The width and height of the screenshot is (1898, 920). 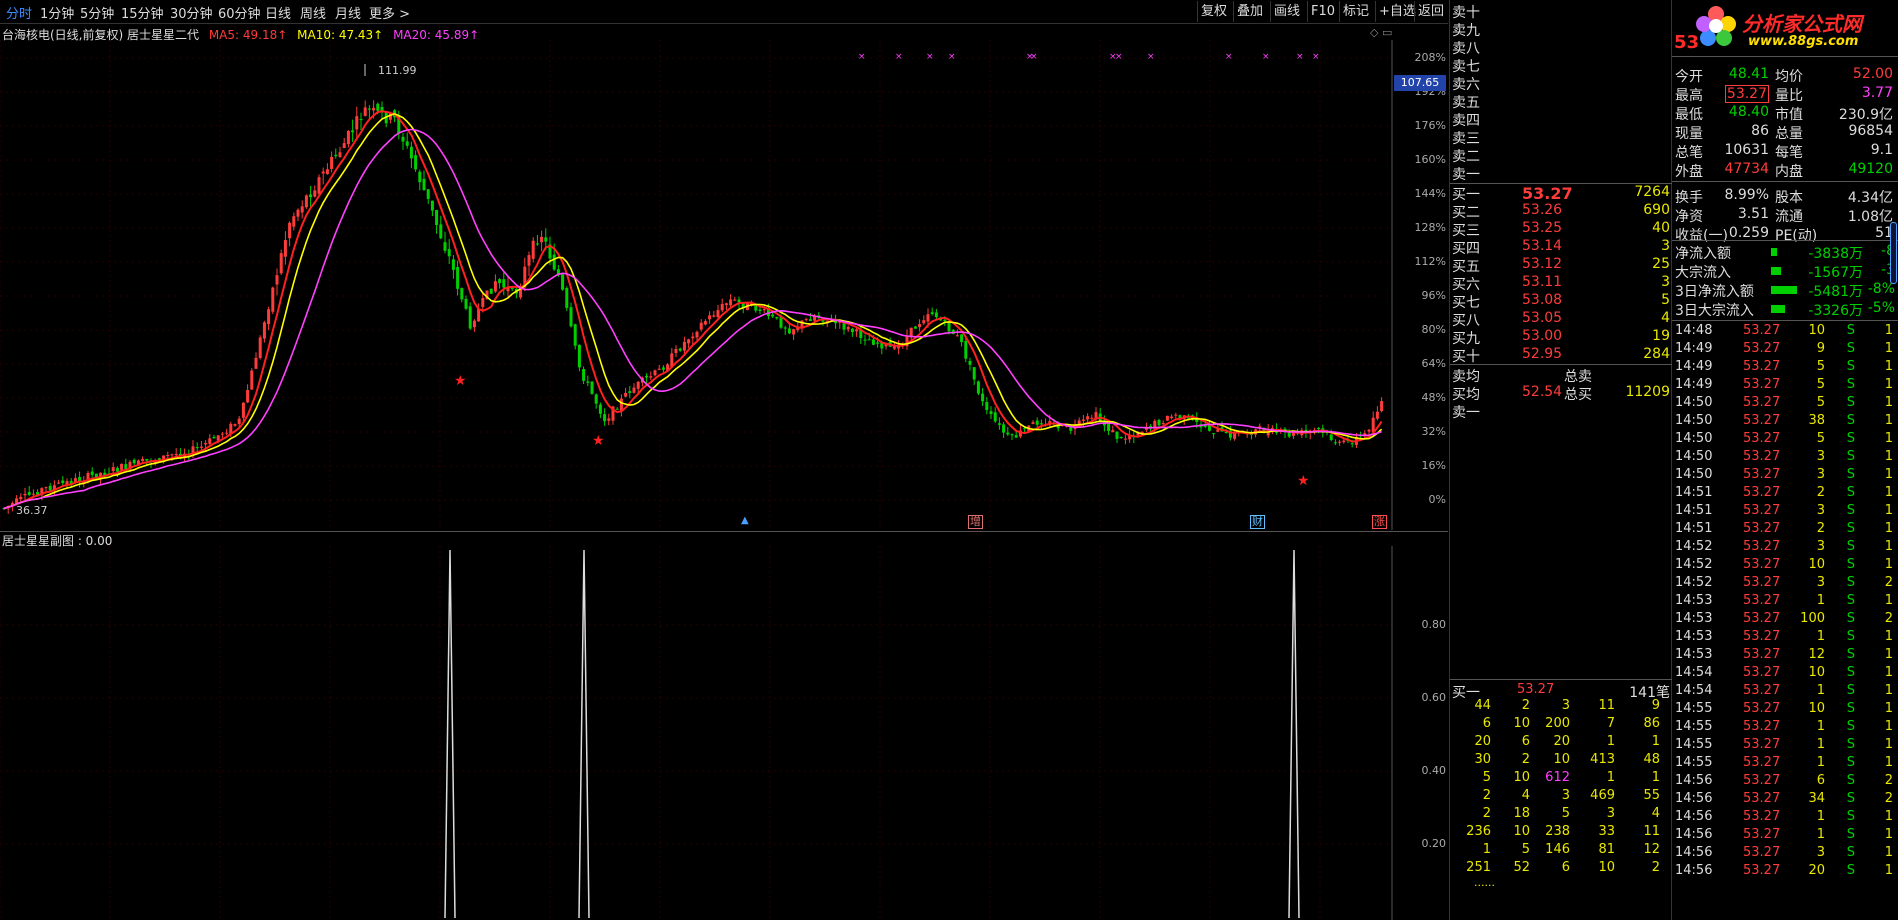 What do you see at coordinates (1466, 357) in the screenshot?
I see `buy-level-label: 买十` at bounding box center [1466, 357].